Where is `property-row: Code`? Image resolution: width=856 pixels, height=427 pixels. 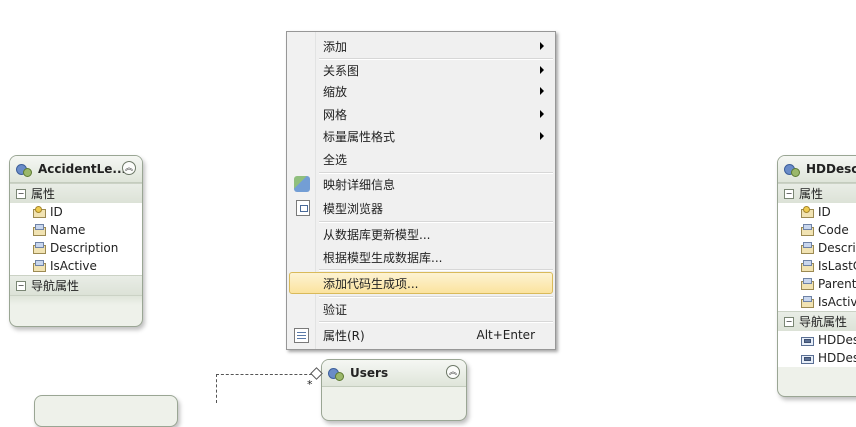 property-row: Code is located at coordinates (817, 230).